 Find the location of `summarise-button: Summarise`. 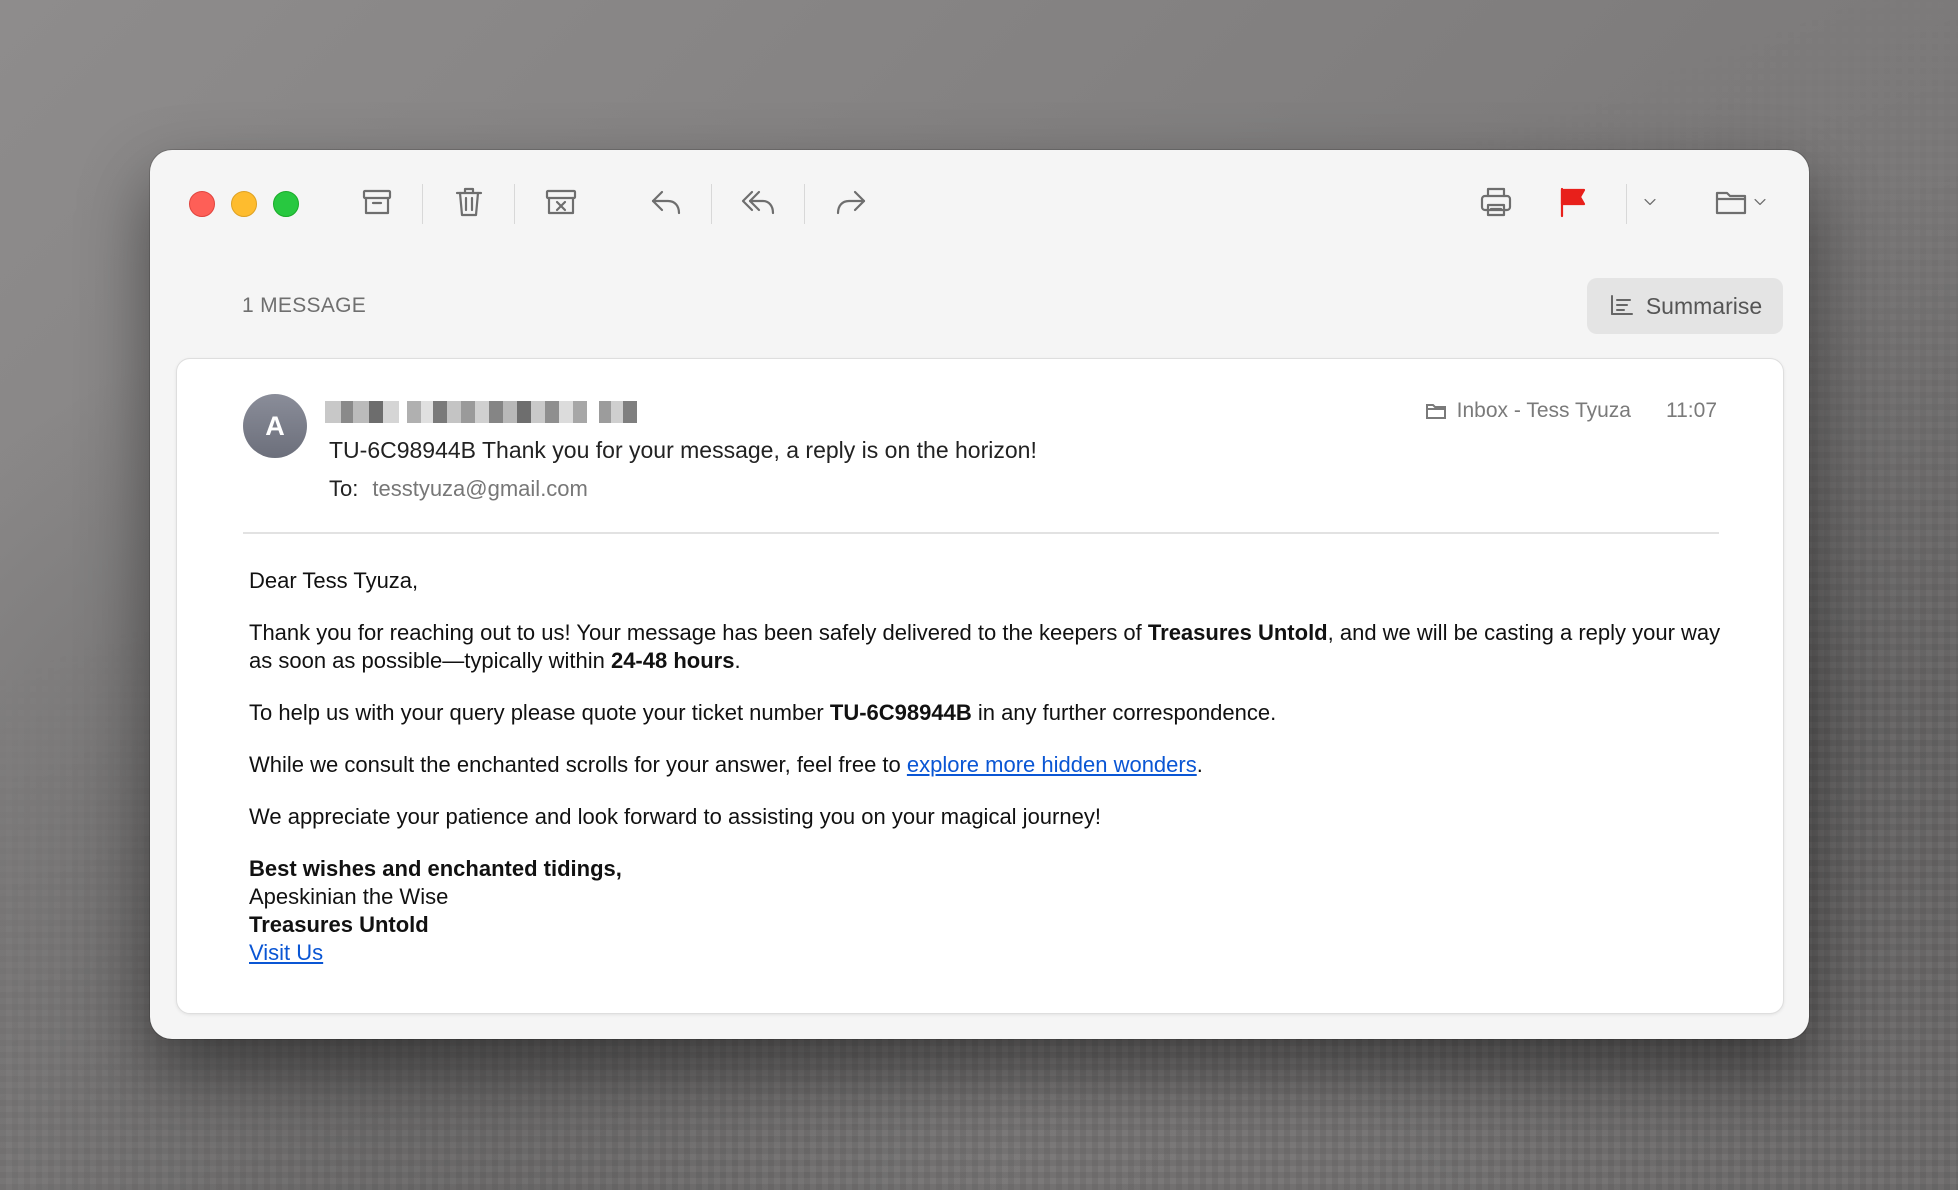

summarise-button: Summarise is located at coordinates (1685, 306).